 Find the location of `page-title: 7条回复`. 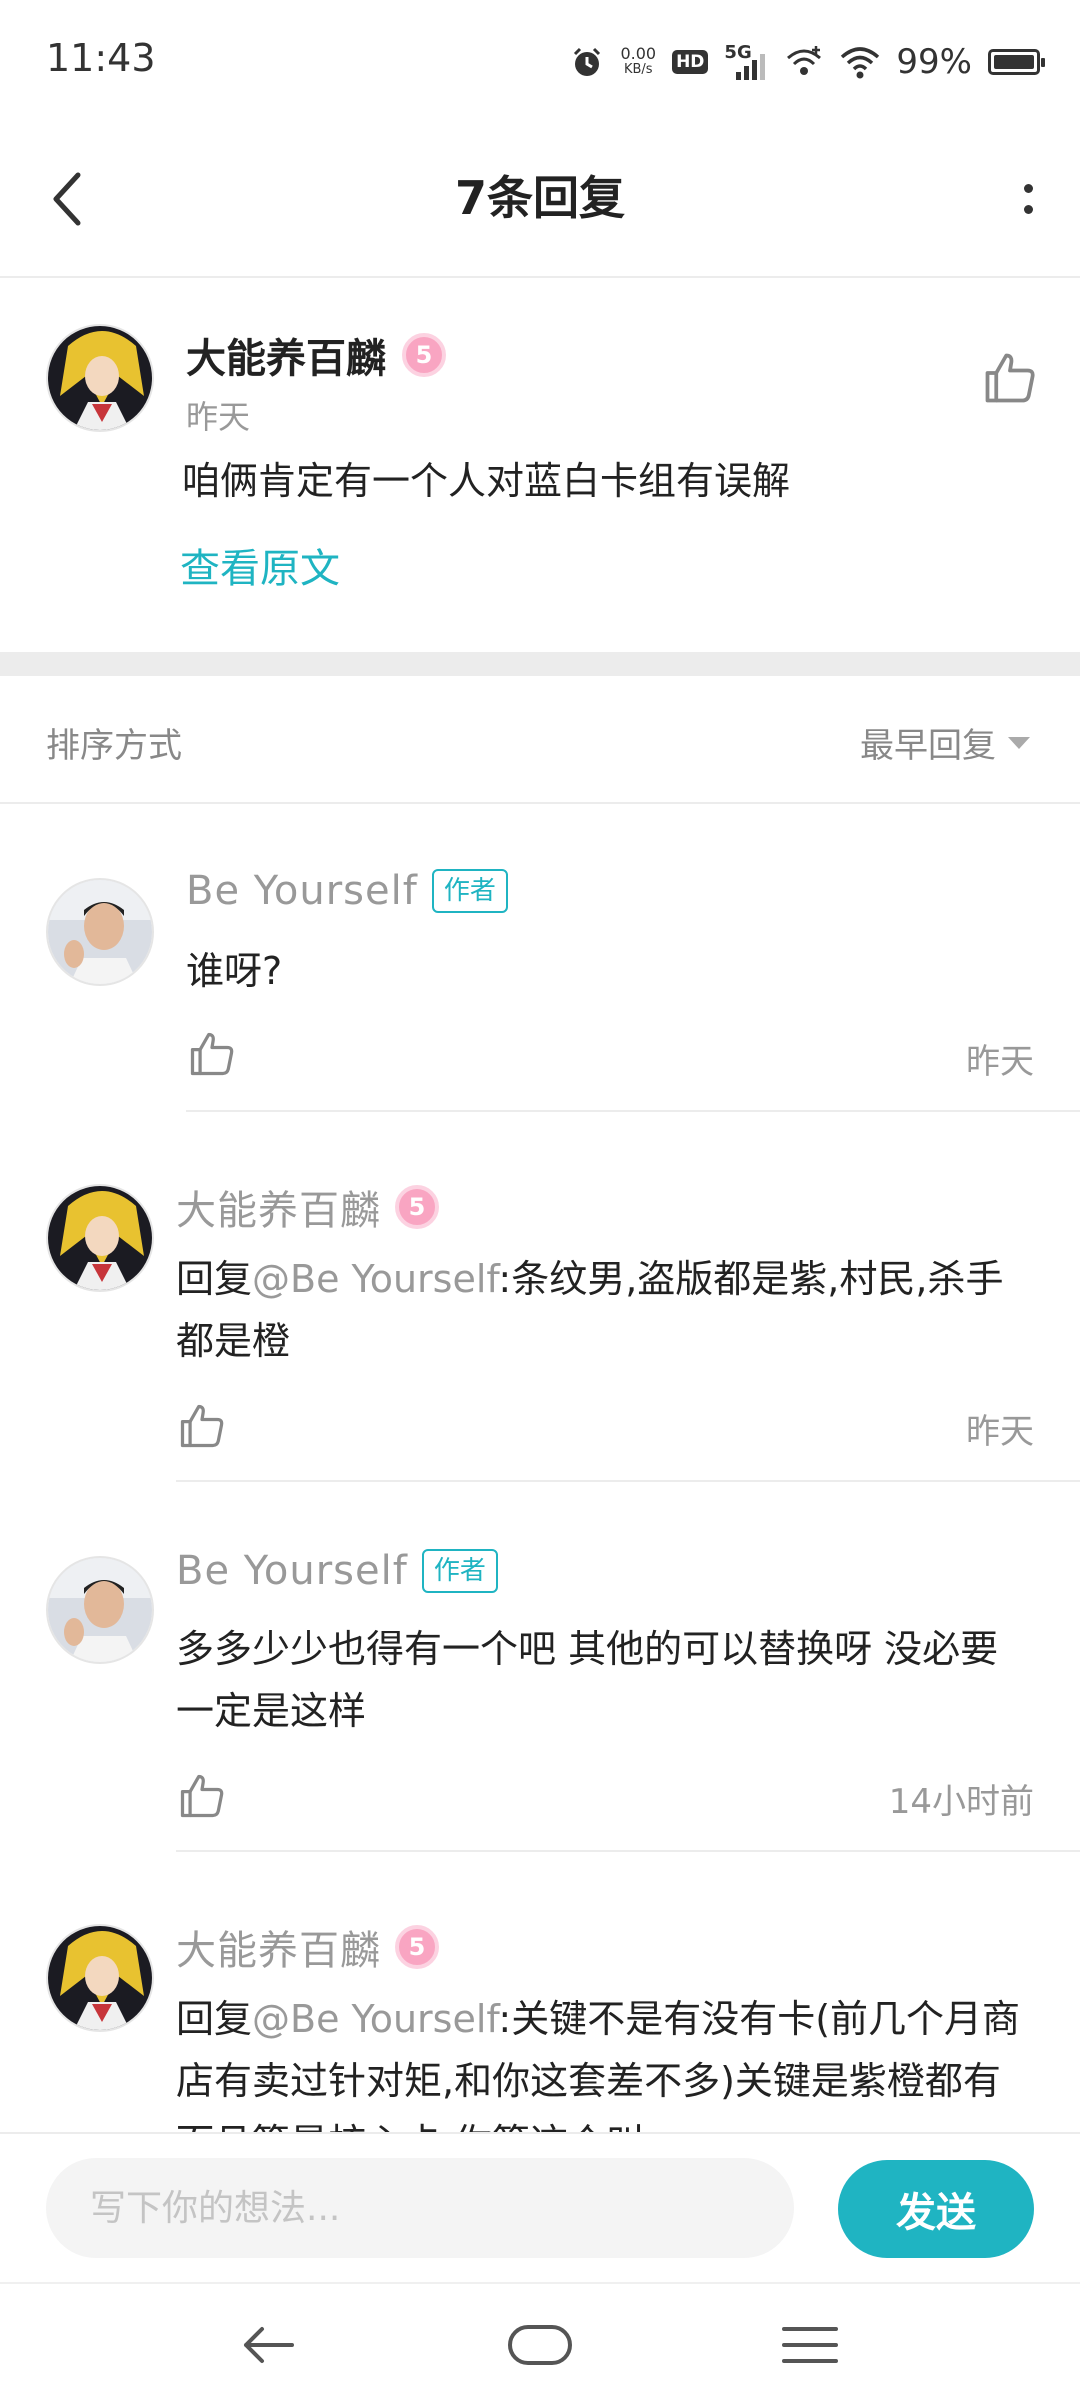

page-title: 7条回复 is located at coordinates (539, 198).